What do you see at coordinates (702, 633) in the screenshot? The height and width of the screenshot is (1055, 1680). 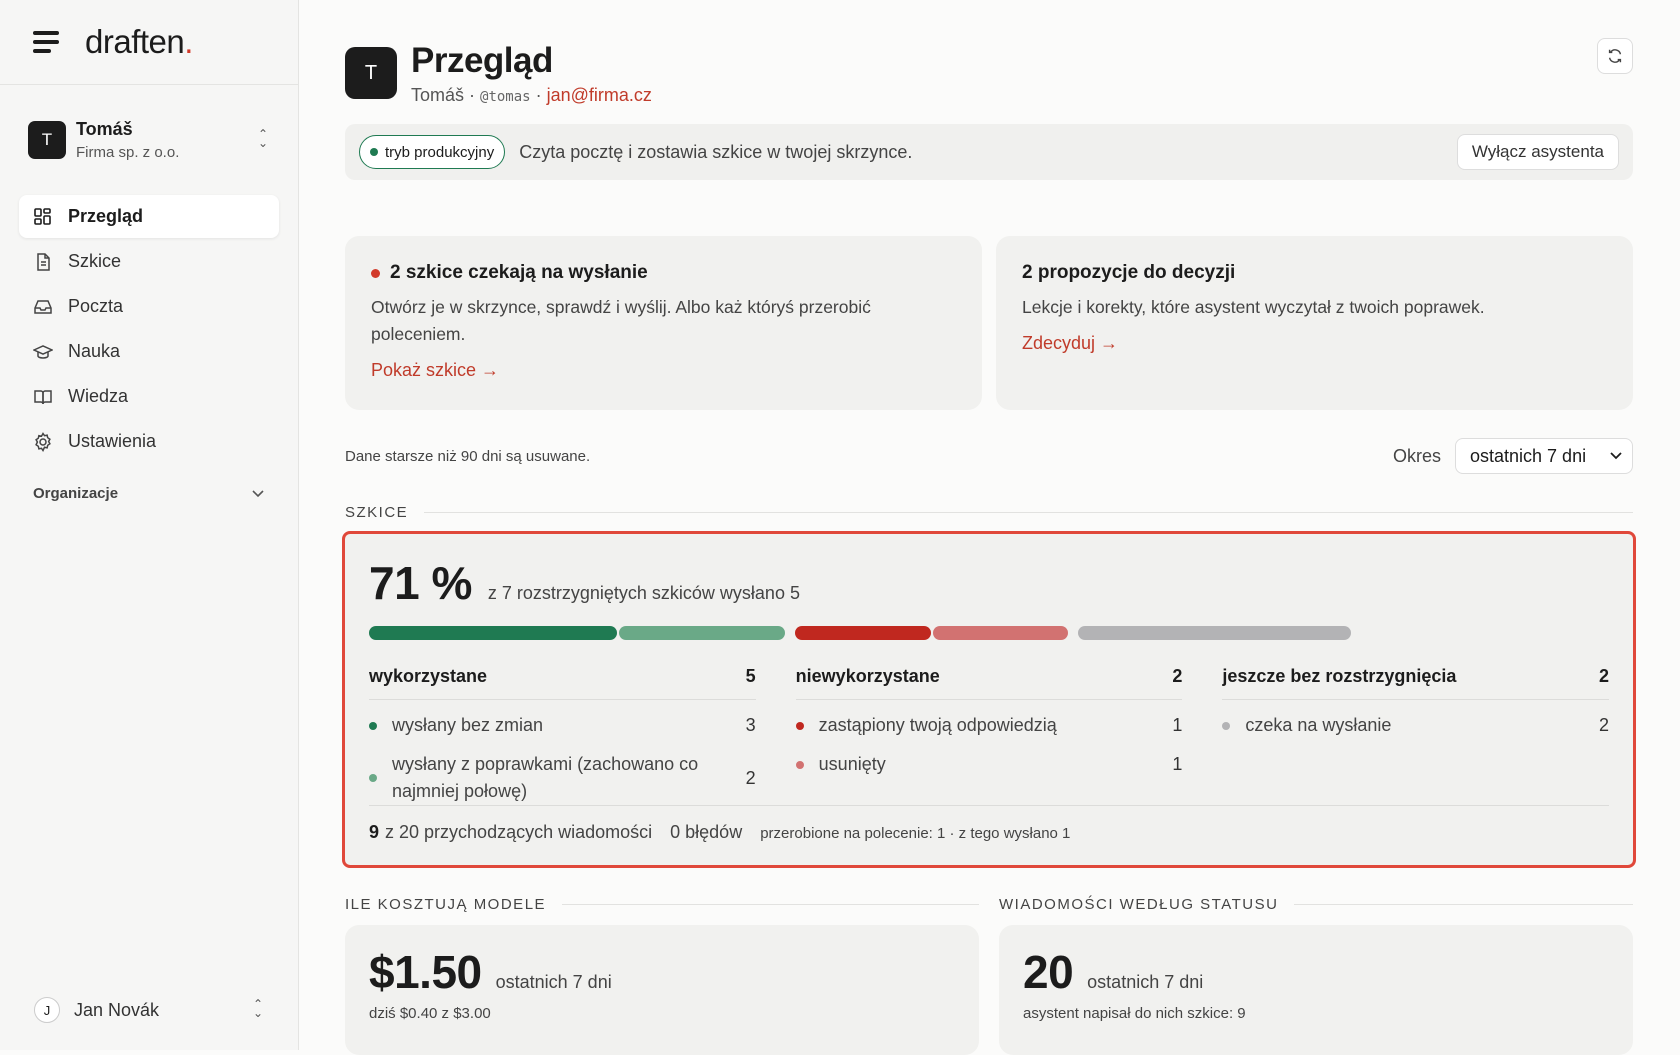 I see `bar-sent-edited` at bounding box center [702, 633].